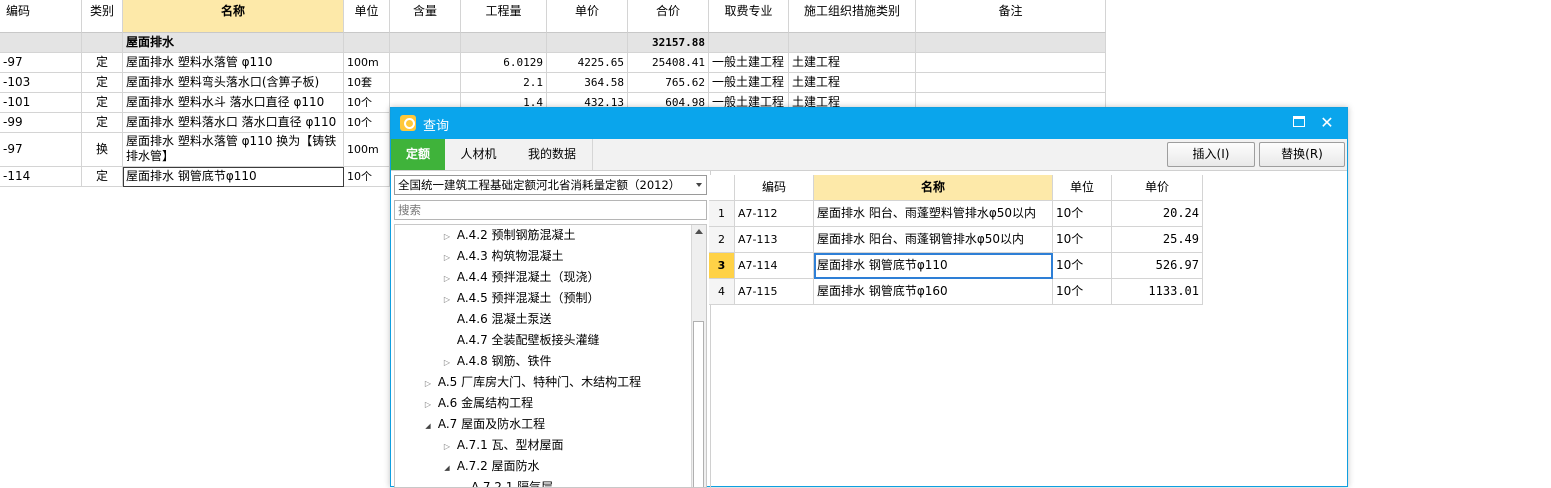 This screenshot has width=1551, height=488. Describe the element at coordinates (502, 445) in the screenshot. I see `tree-node: A.7.1 瓦、型材屋面` at that location.